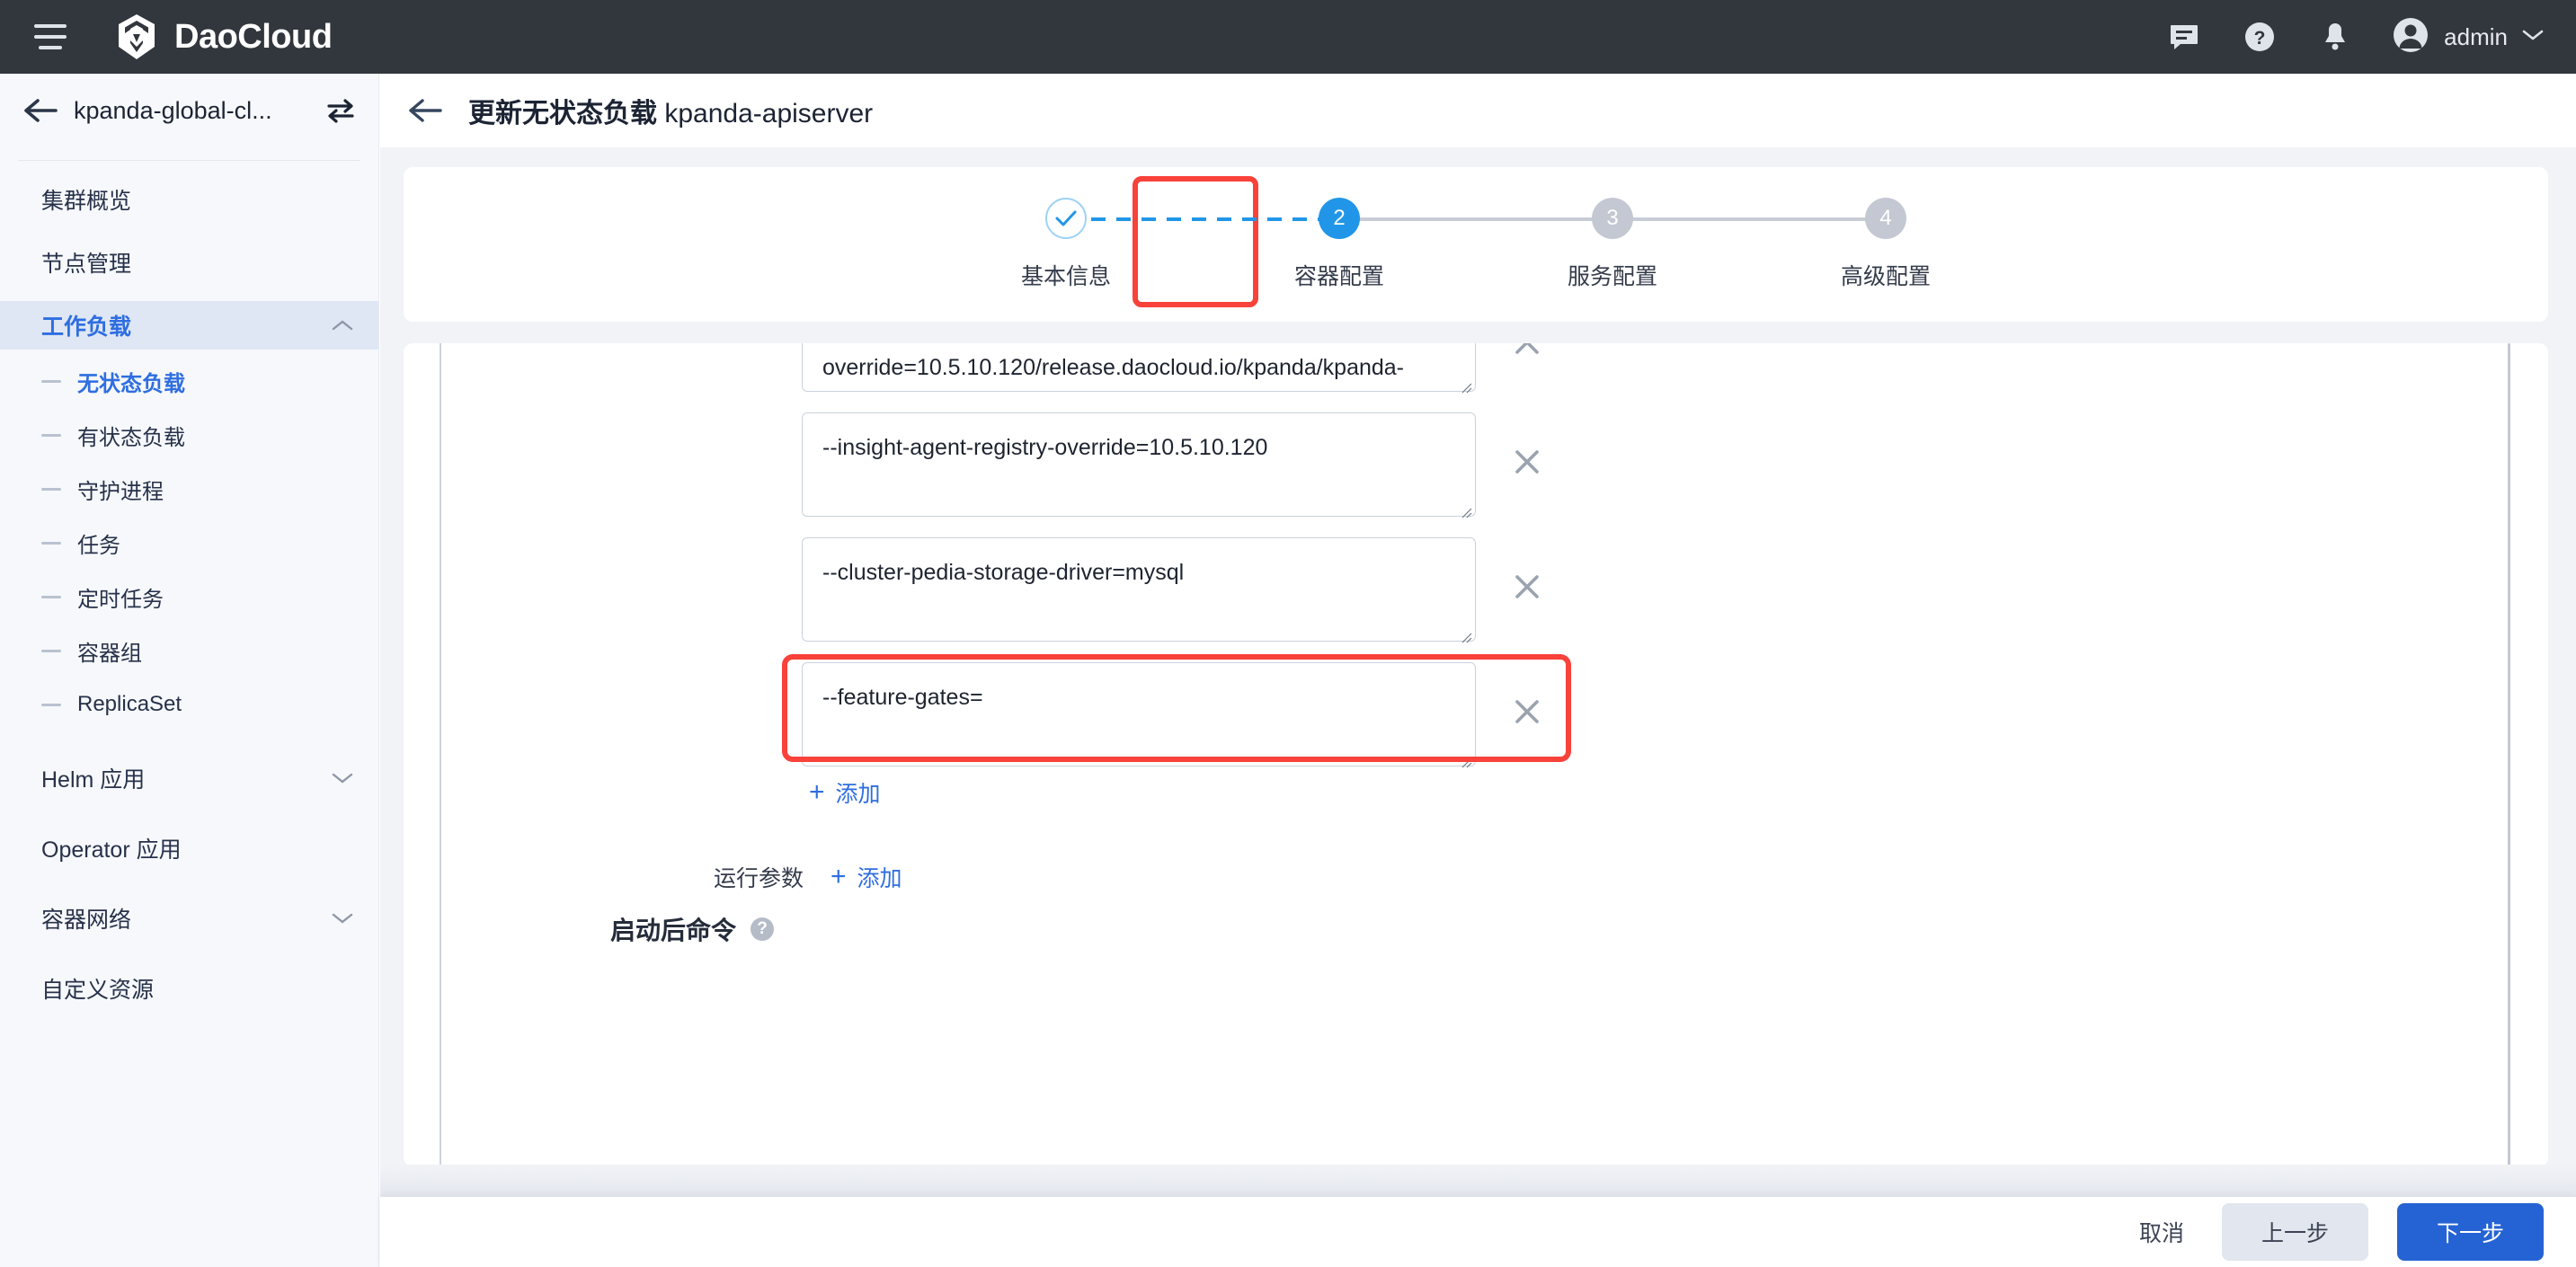  What do you see at coordinates (98, 545) in the screenshot?
I see `sidebar-item-label: 任务` at bounding box center [98, 545].